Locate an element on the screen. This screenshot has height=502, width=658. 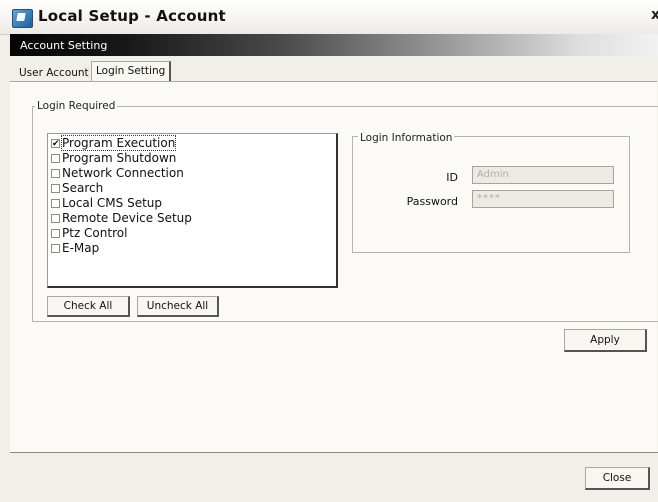
tab-login-setting: Login Setting is located at coordinates (131, 71).